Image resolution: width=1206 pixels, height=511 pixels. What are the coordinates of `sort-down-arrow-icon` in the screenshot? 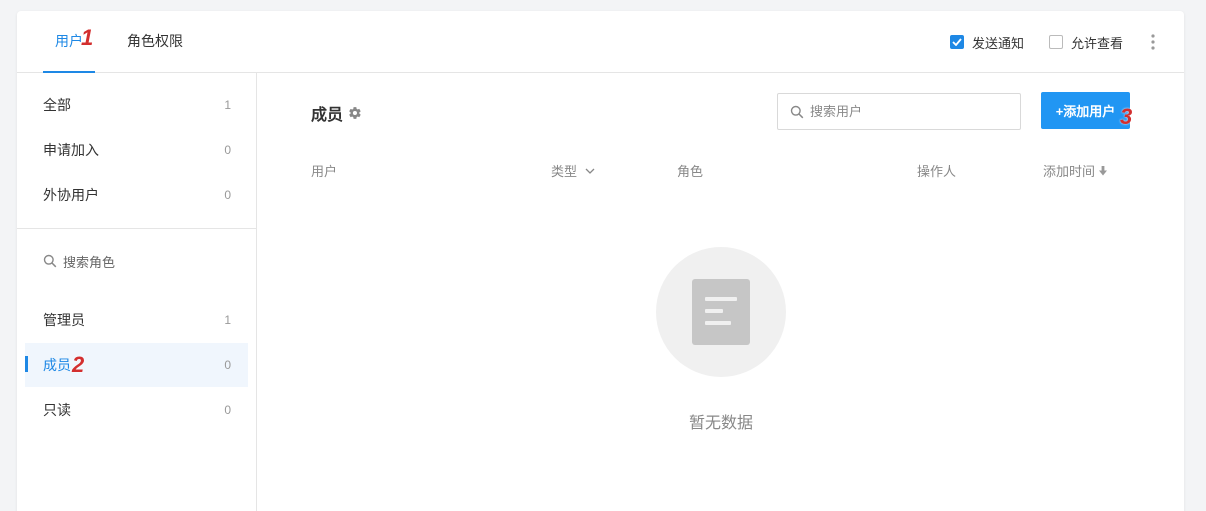 It's located at (1103, 170).